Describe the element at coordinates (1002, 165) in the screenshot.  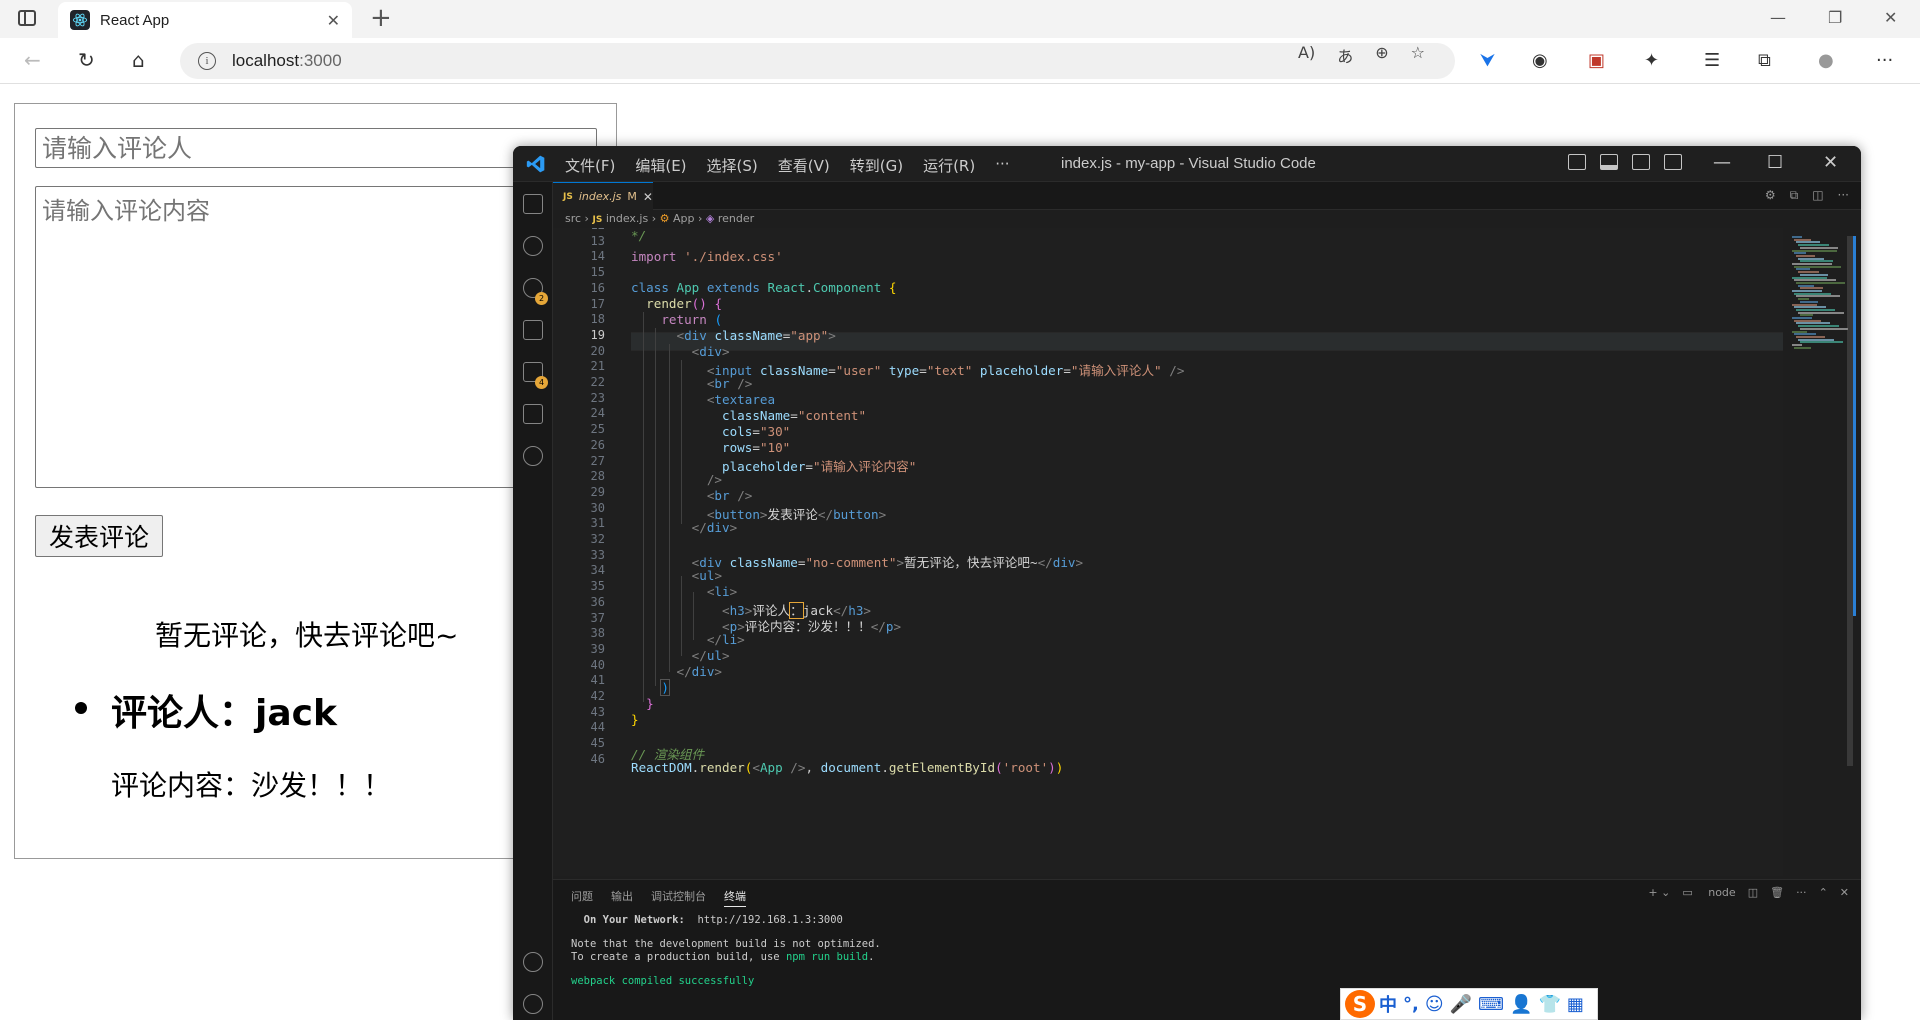
I see `menu-more: ···` at that location.